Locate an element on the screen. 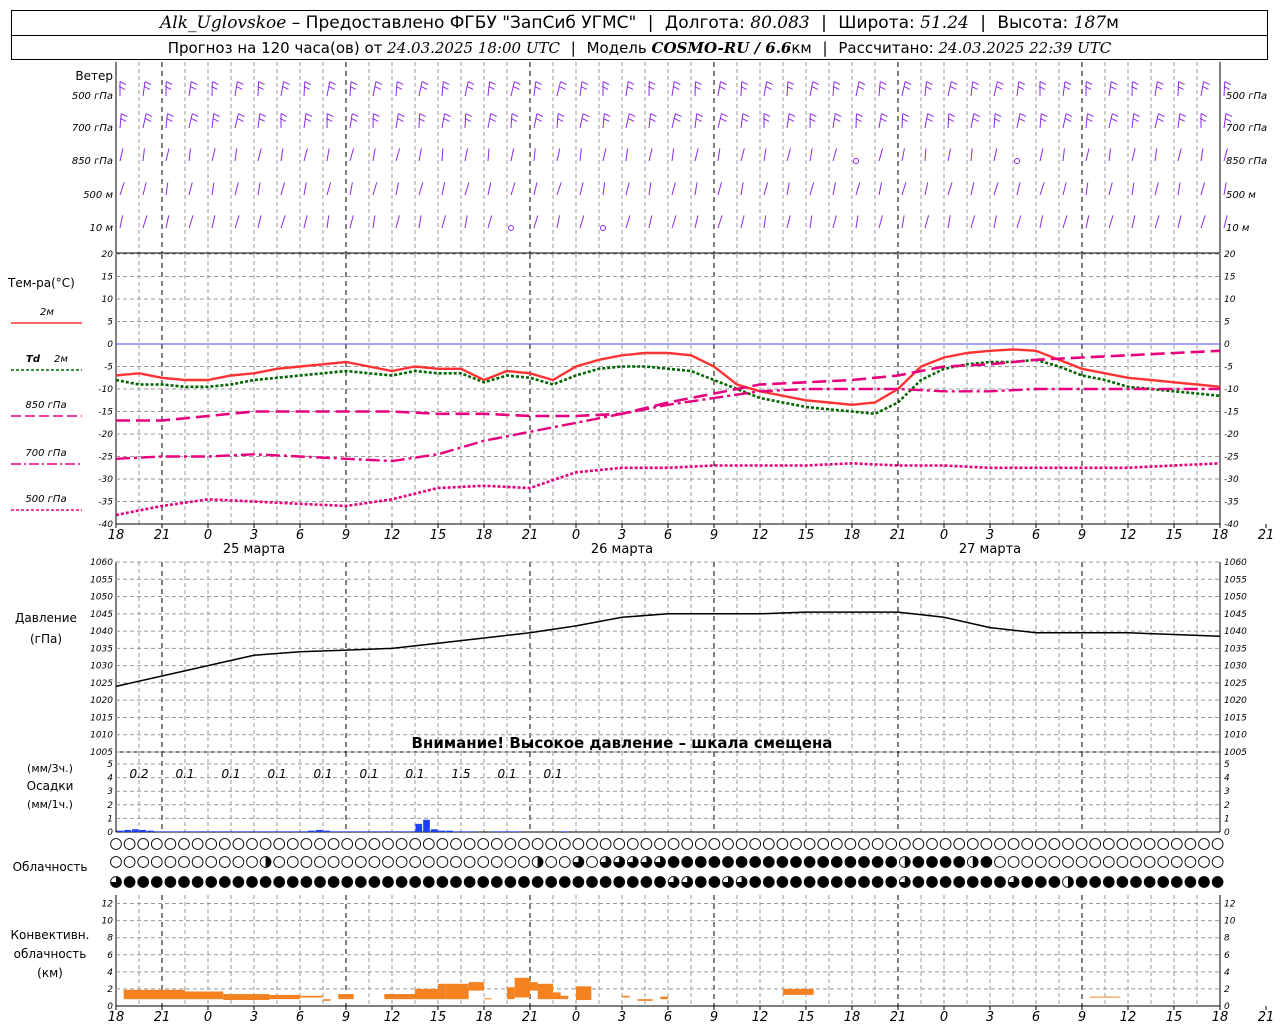 The width and height of the screenshot is (1280, 1024). temp-hour-label: 3 is located at coordinates (990, 535).